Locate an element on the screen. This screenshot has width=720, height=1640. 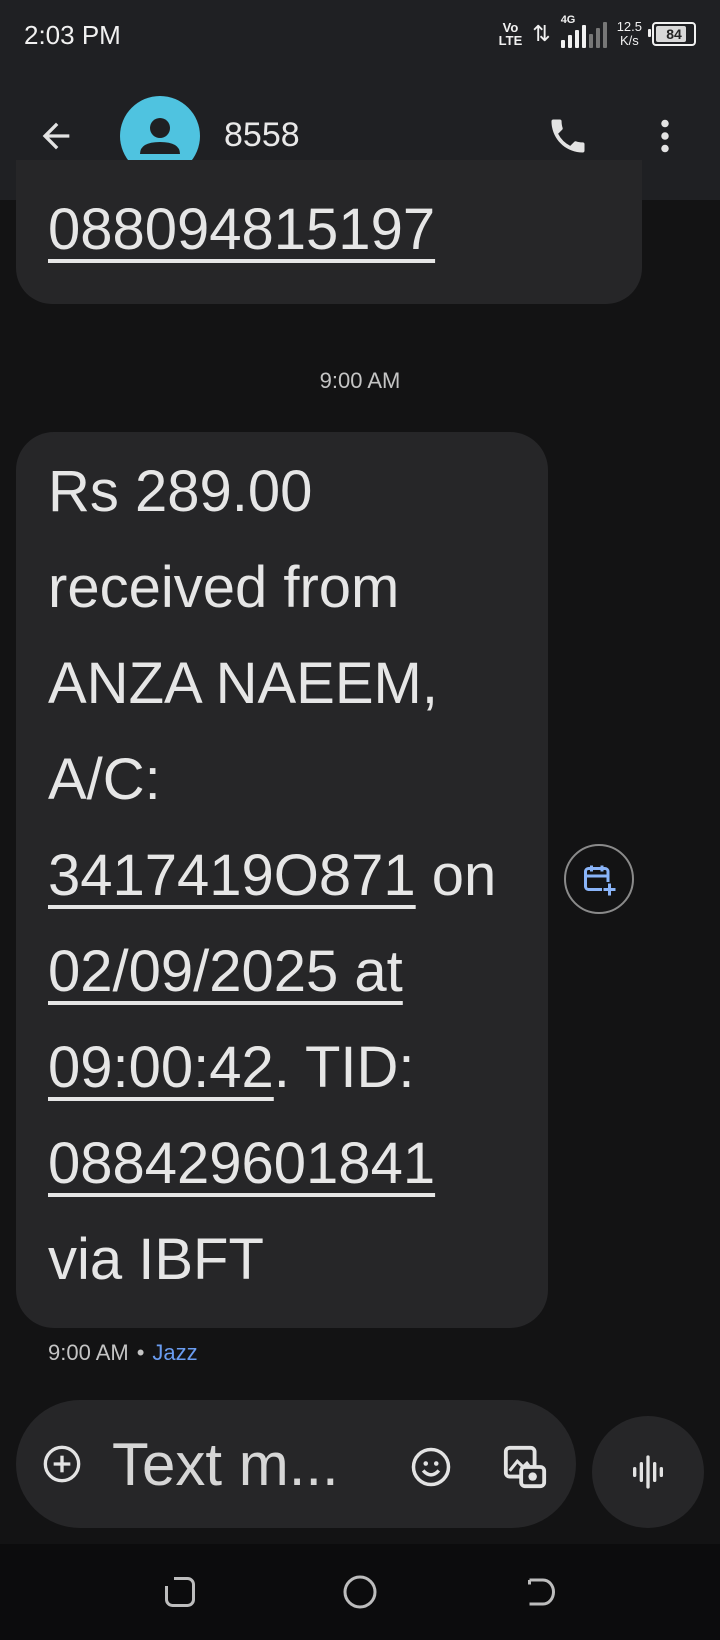
contact-name: 8558 is located at coordinates (262, 135).